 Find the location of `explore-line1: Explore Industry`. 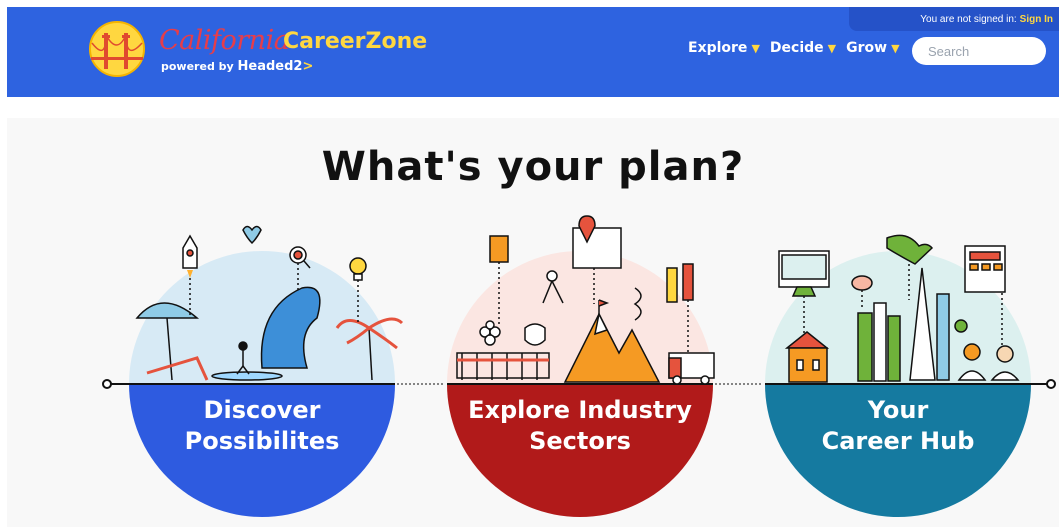

explore-line1: Explore Industry is located at coordinates (580, 410).